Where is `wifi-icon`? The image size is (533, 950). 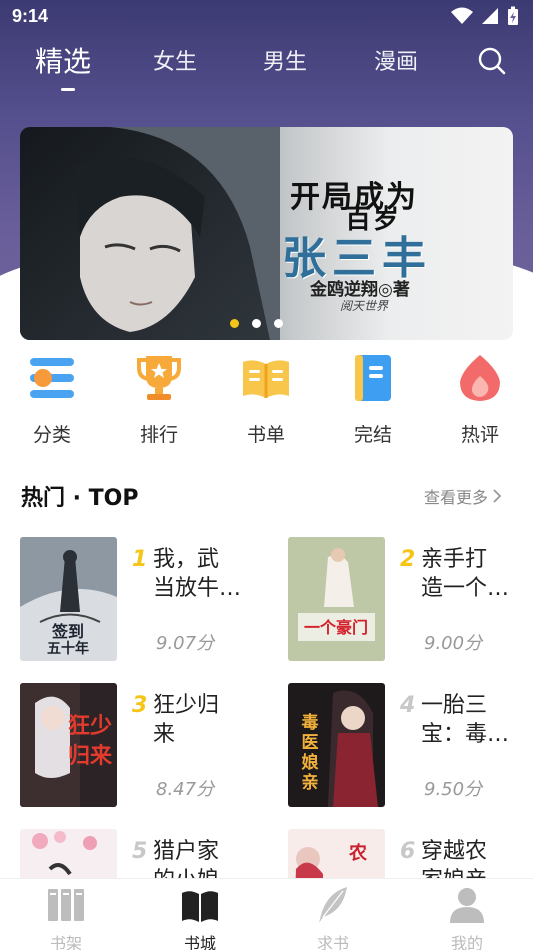
wifi-icon is located at coordinates (462, 15).